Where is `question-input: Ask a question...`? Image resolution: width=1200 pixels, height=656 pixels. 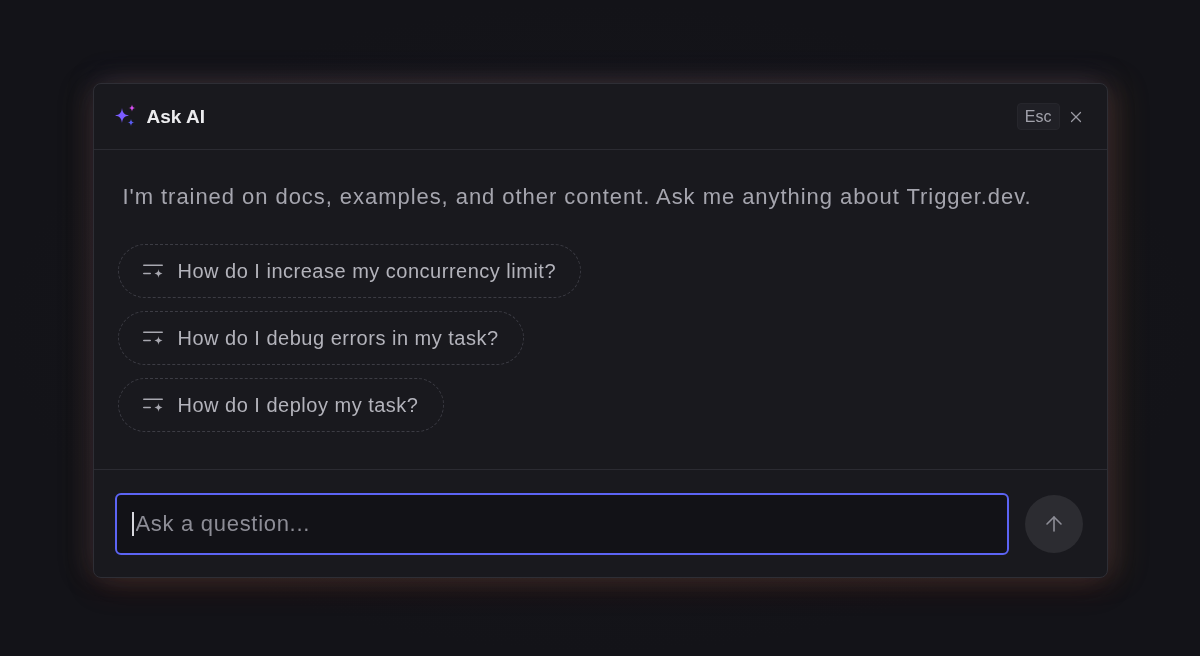
question-input: Ask a question... is located at coordinates (561, 523).